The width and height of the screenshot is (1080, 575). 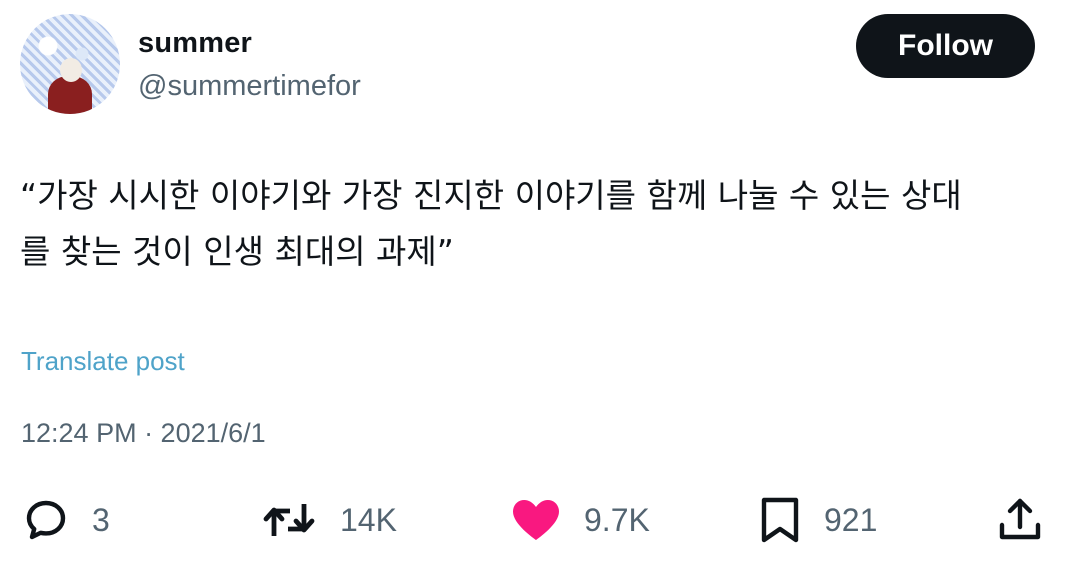 I want to click on reply-button: 3, so click(x=66, y=520).